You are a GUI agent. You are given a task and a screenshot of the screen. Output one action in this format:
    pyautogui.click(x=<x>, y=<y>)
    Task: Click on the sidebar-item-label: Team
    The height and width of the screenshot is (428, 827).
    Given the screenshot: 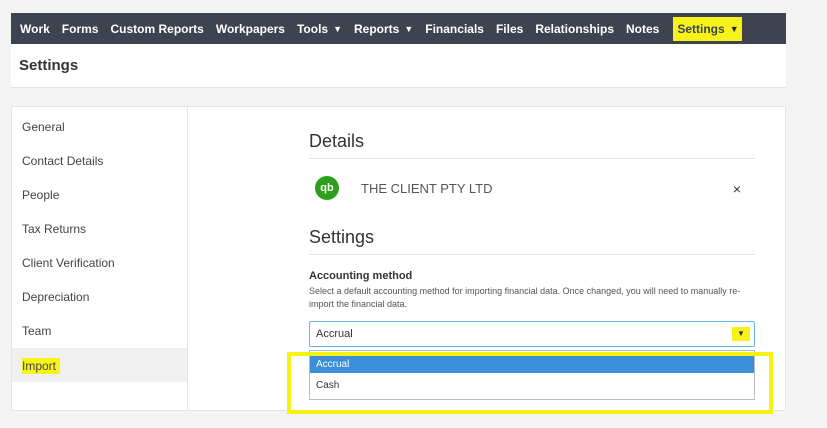 What is the action you would take?
    pyautogui.click(x=37, y=331)
    